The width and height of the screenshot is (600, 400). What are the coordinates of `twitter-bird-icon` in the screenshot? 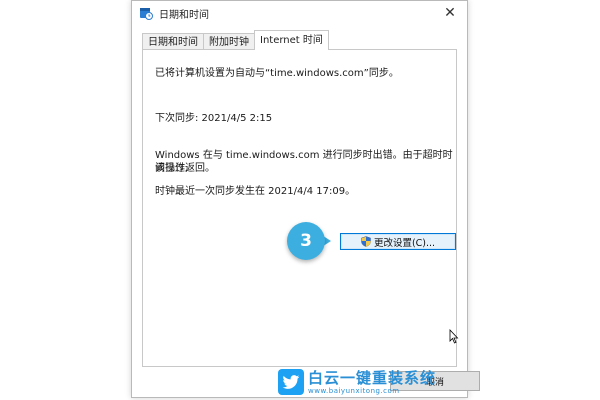 It's located at (291, 382).